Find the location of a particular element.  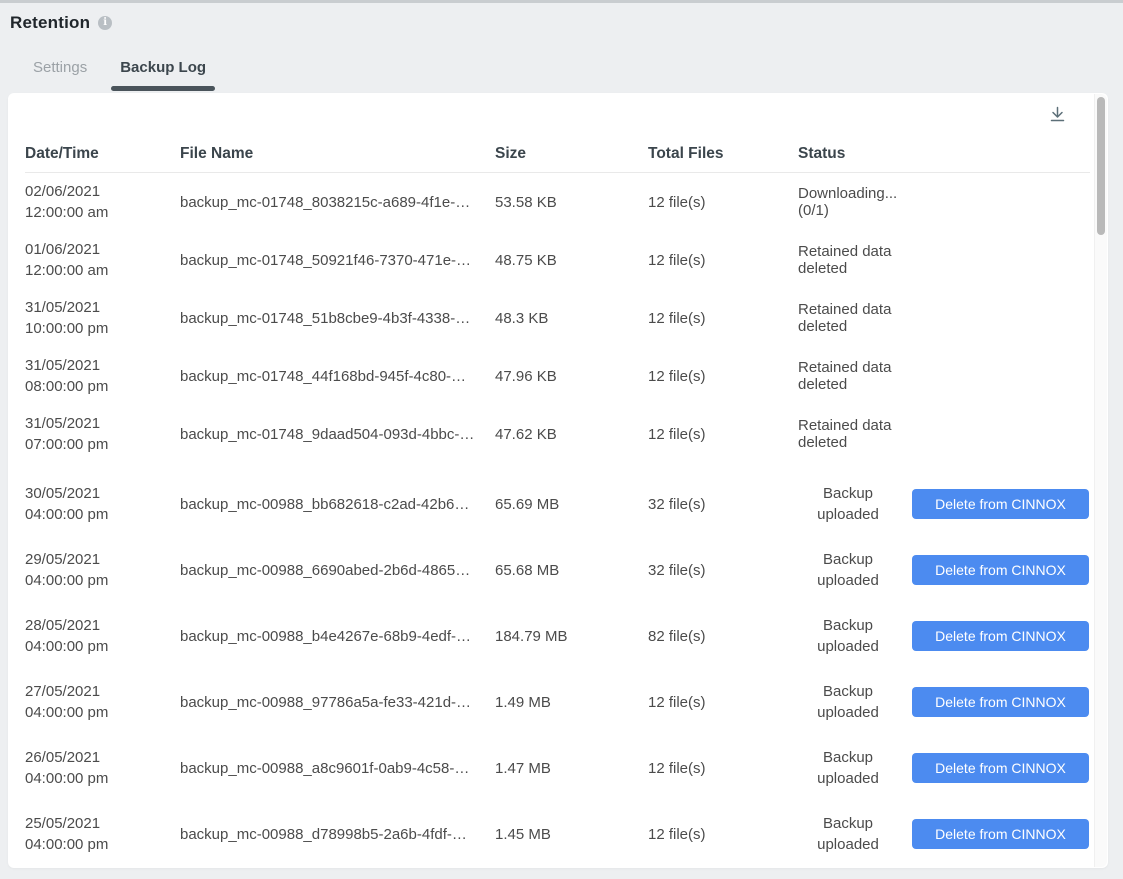

cell-size: 184.79 MB is located at coordinates (531, 636).